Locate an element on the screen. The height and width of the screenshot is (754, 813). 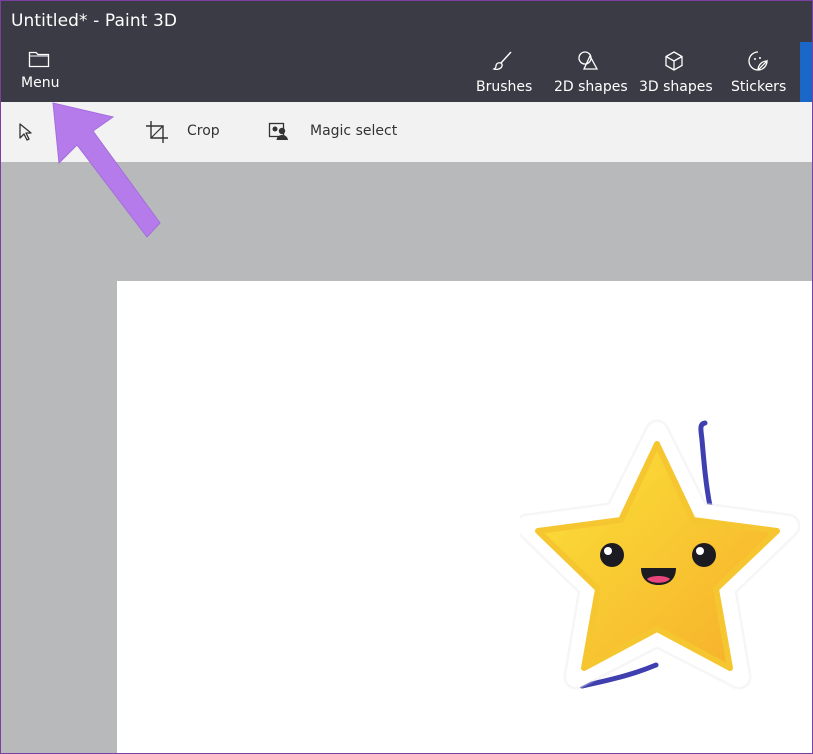
stickers-button: Stickers is located at coordinates (758, 71).